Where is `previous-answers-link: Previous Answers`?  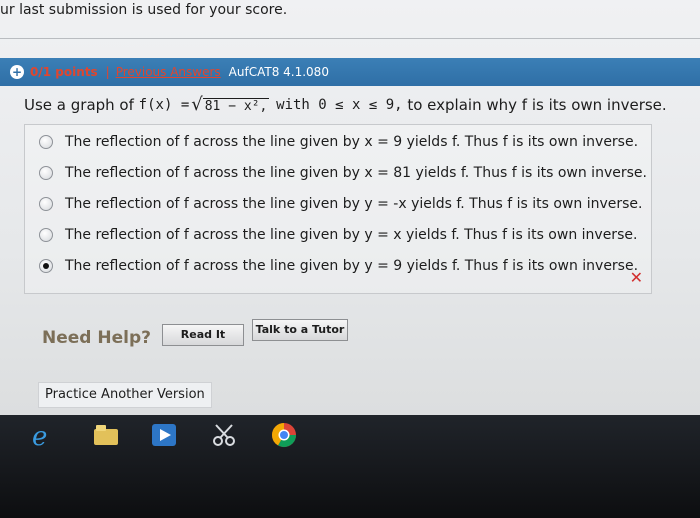
previous-answers-link: Previous Answers is located at coordinates (168, 72).